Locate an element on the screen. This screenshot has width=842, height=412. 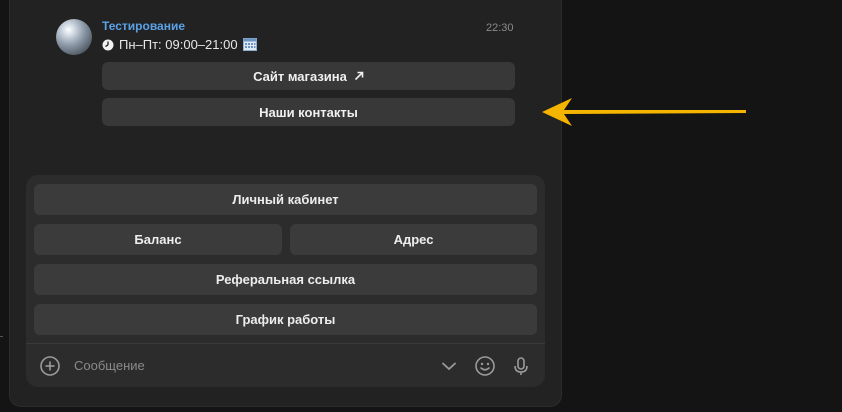
personal-account-label: Личный кабинет is located at coordinates (285, 199).